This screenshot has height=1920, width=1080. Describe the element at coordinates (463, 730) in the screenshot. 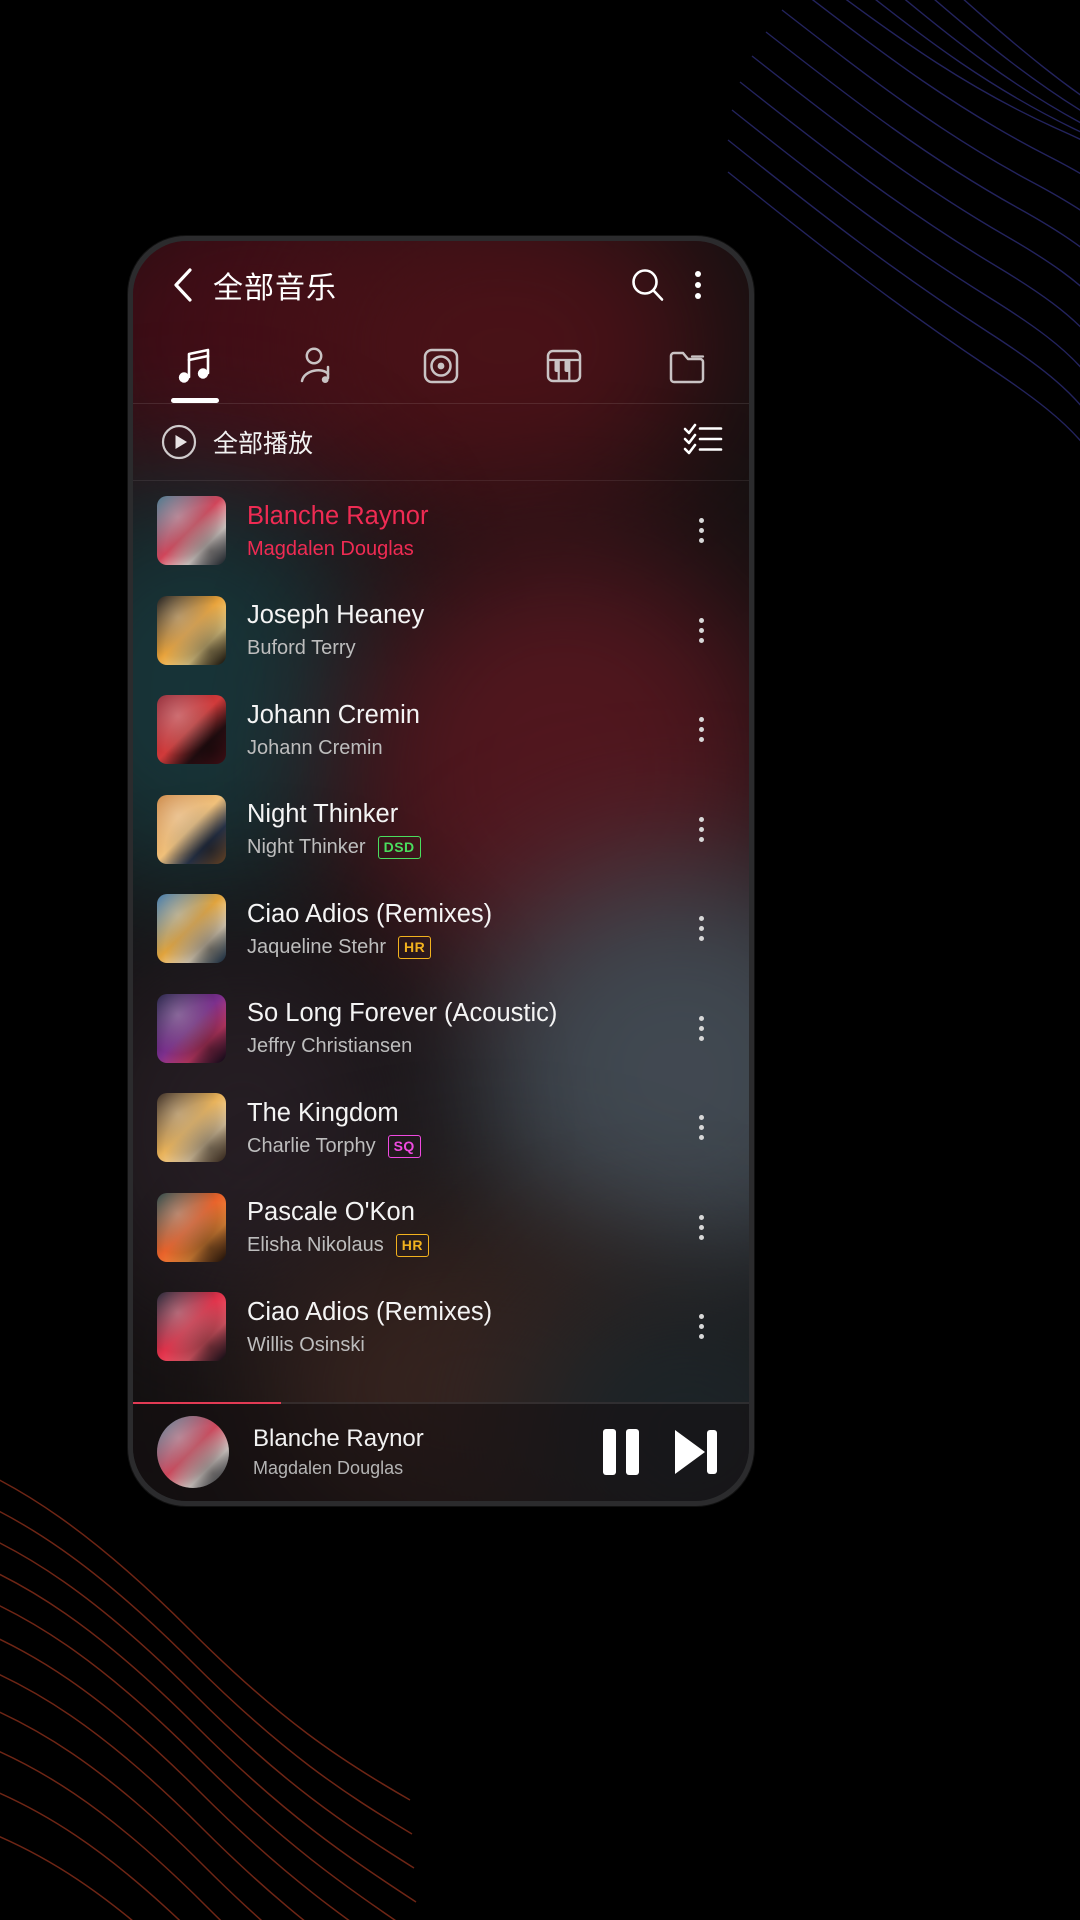

I see `song-meta: Johann Cremin Johann Cremin` at that location.